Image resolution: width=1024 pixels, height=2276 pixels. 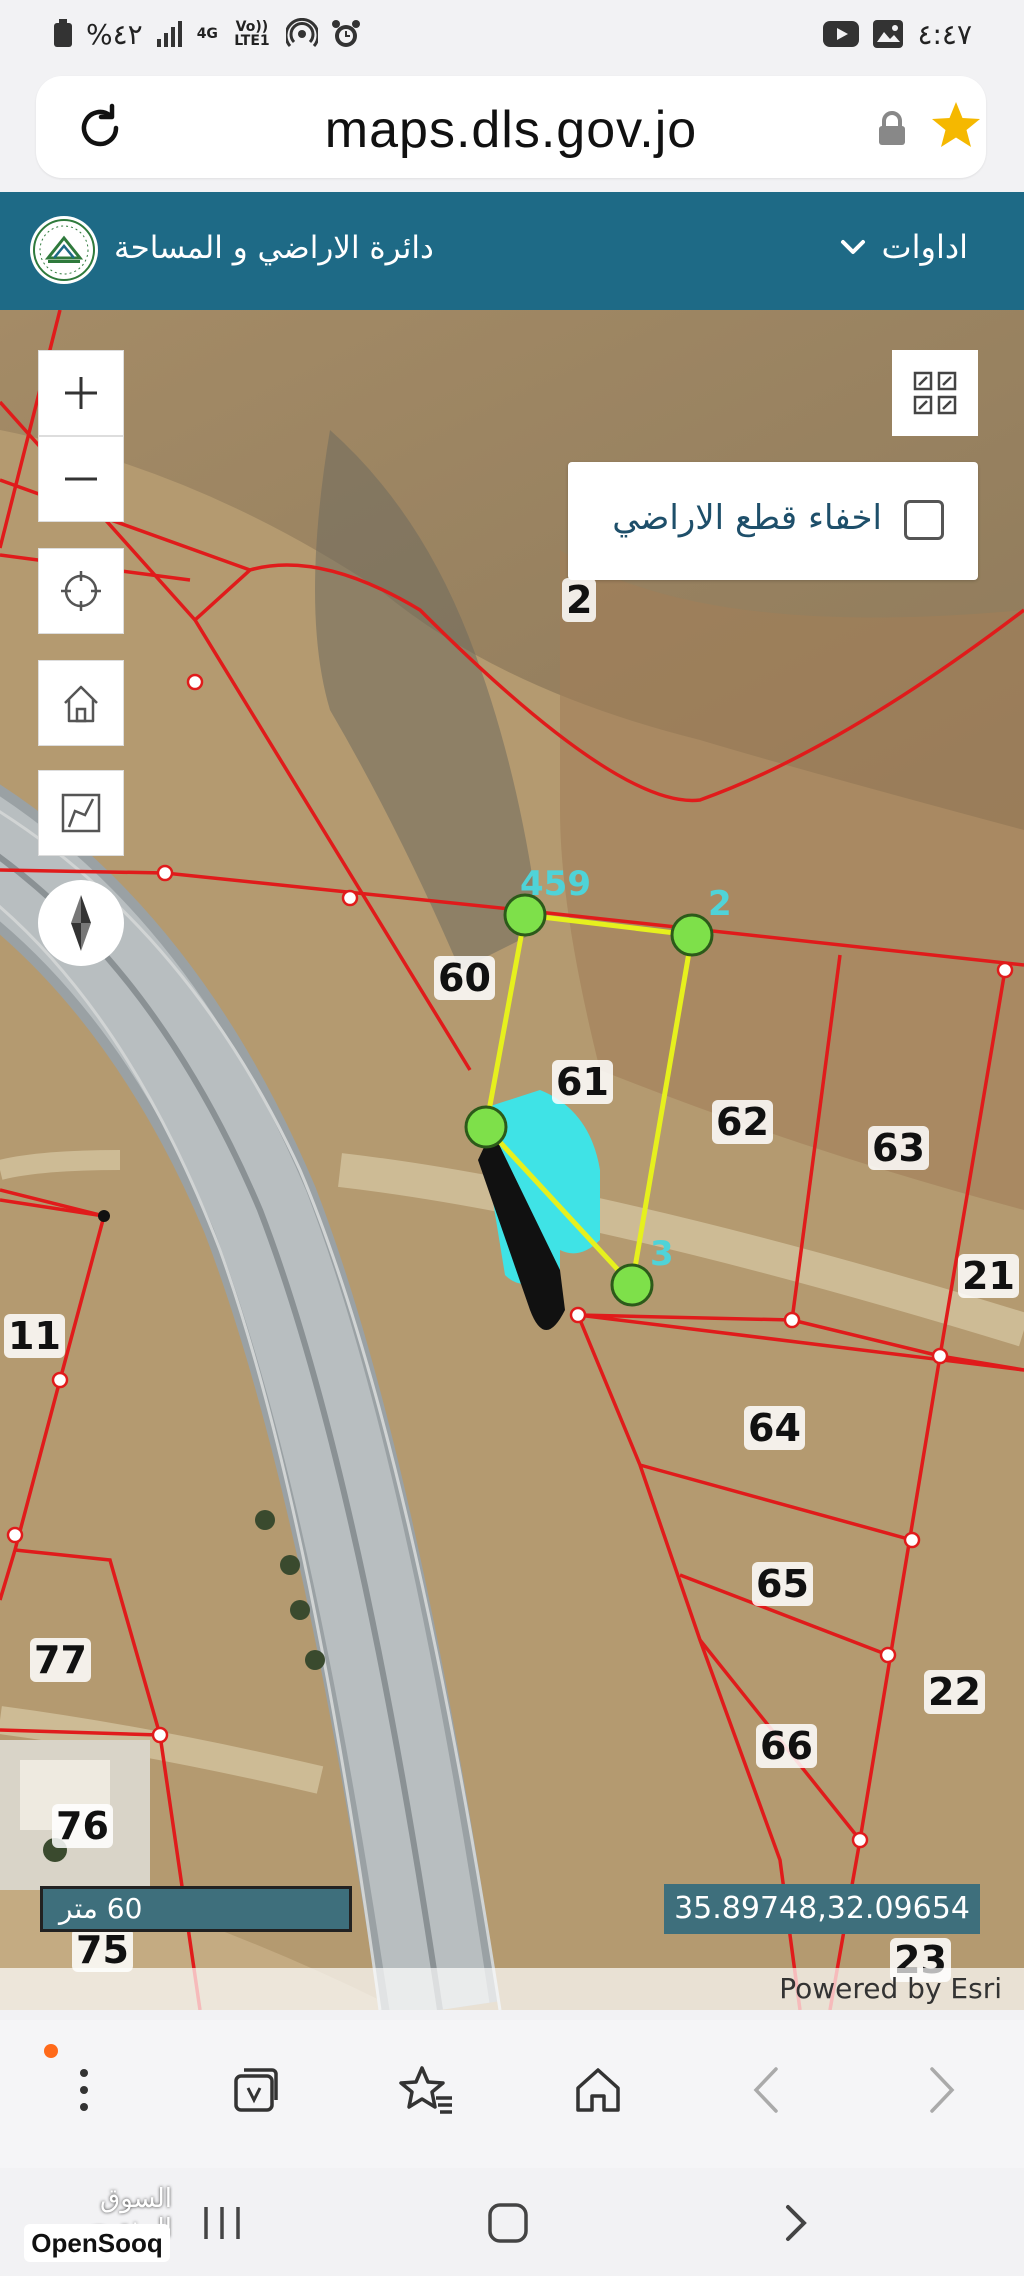 I want to click on parcel-label: 76, so click(x=82, y=1826).